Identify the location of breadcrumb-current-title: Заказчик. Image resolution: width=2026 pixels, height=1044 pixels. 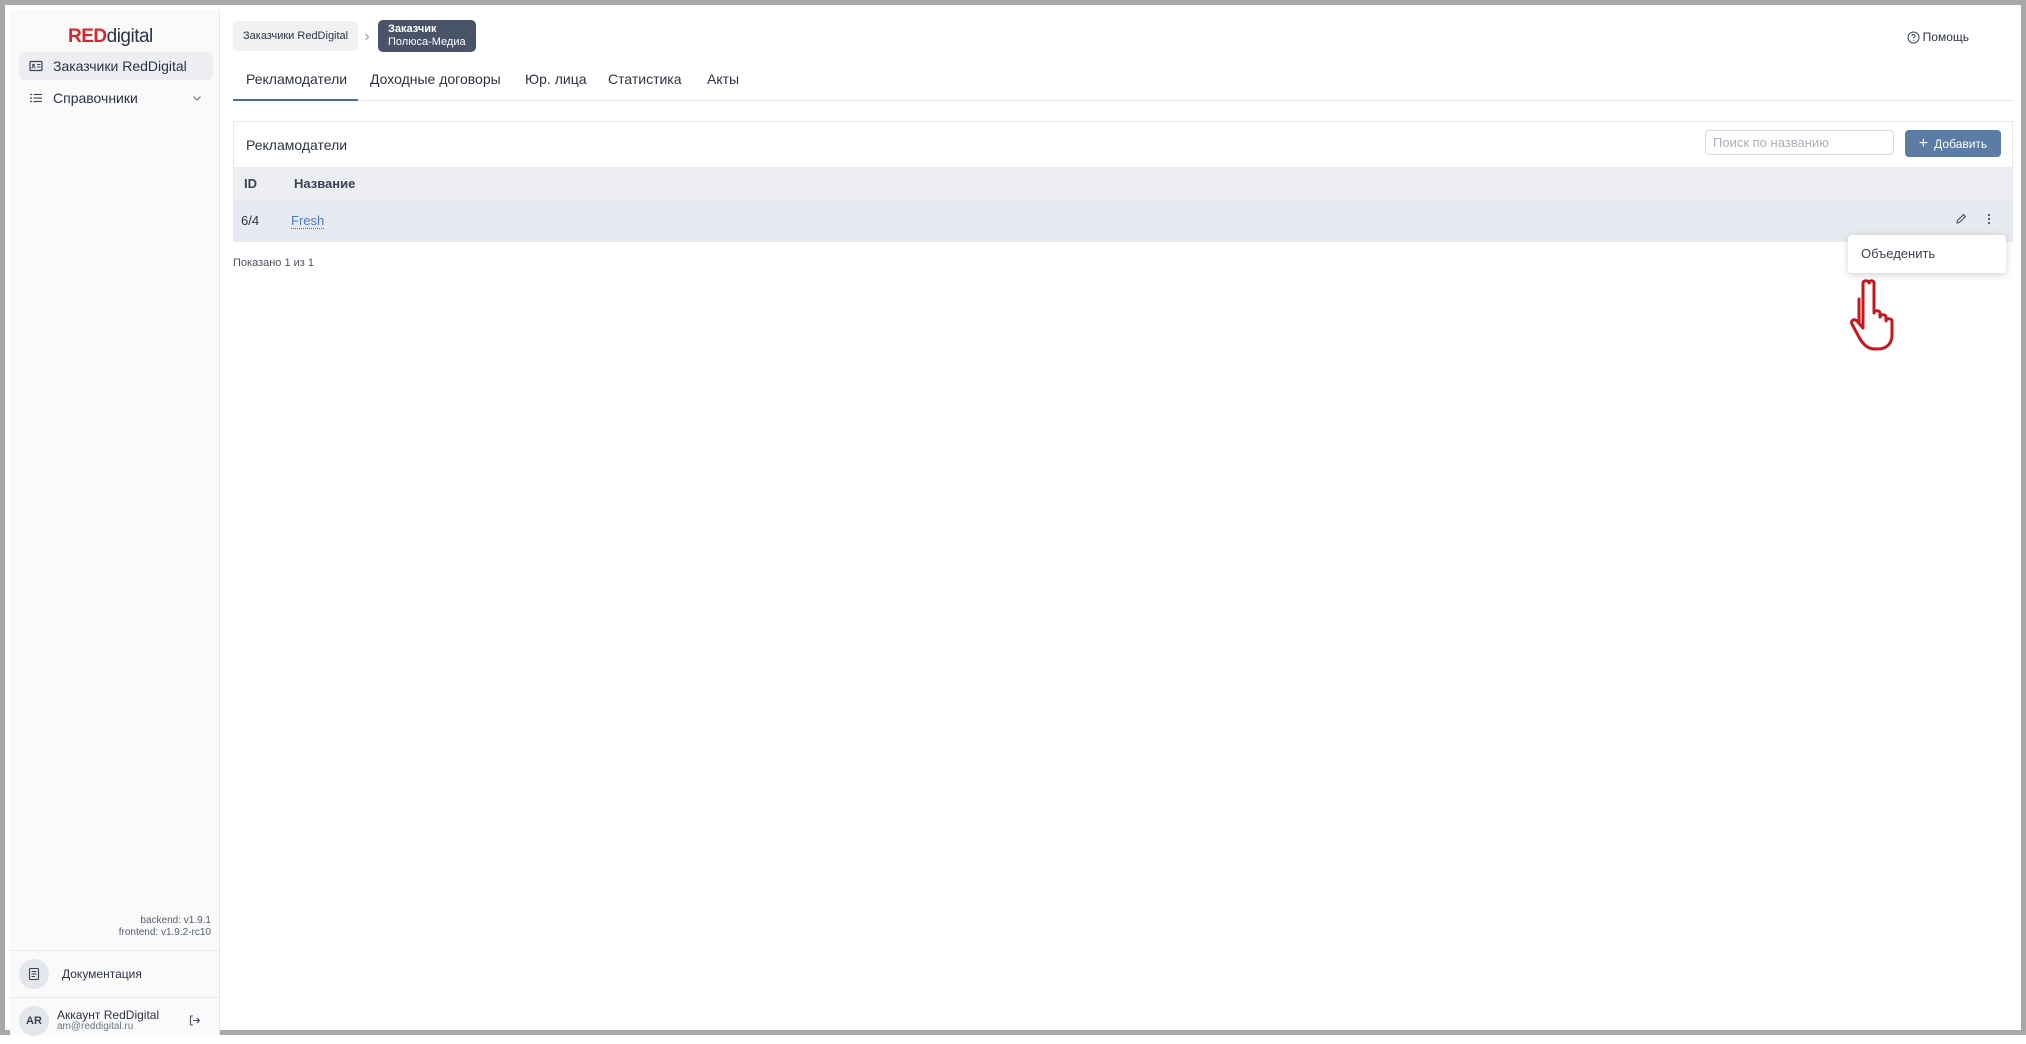
(427, 29).